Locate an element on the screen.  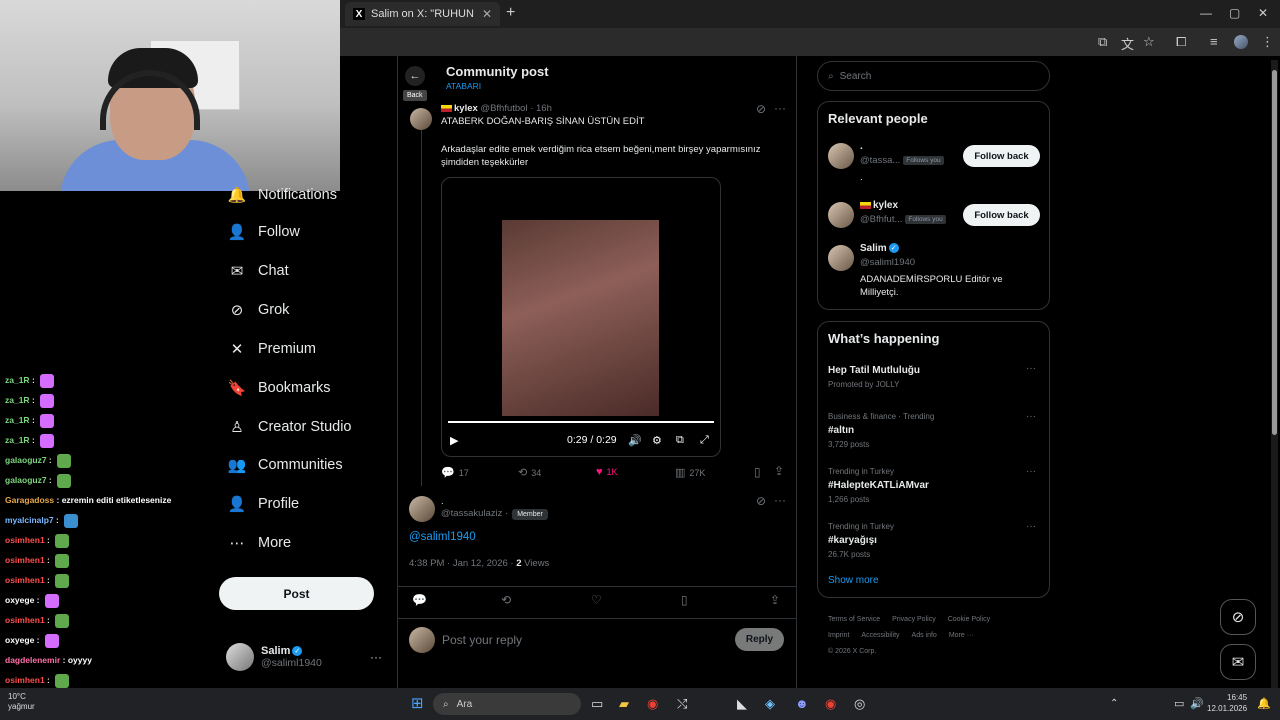
video-player: ▶ 0:29 / 0:29 🔊 ⚙ ⧉ ⤢ is located at coordinates (581, 317).